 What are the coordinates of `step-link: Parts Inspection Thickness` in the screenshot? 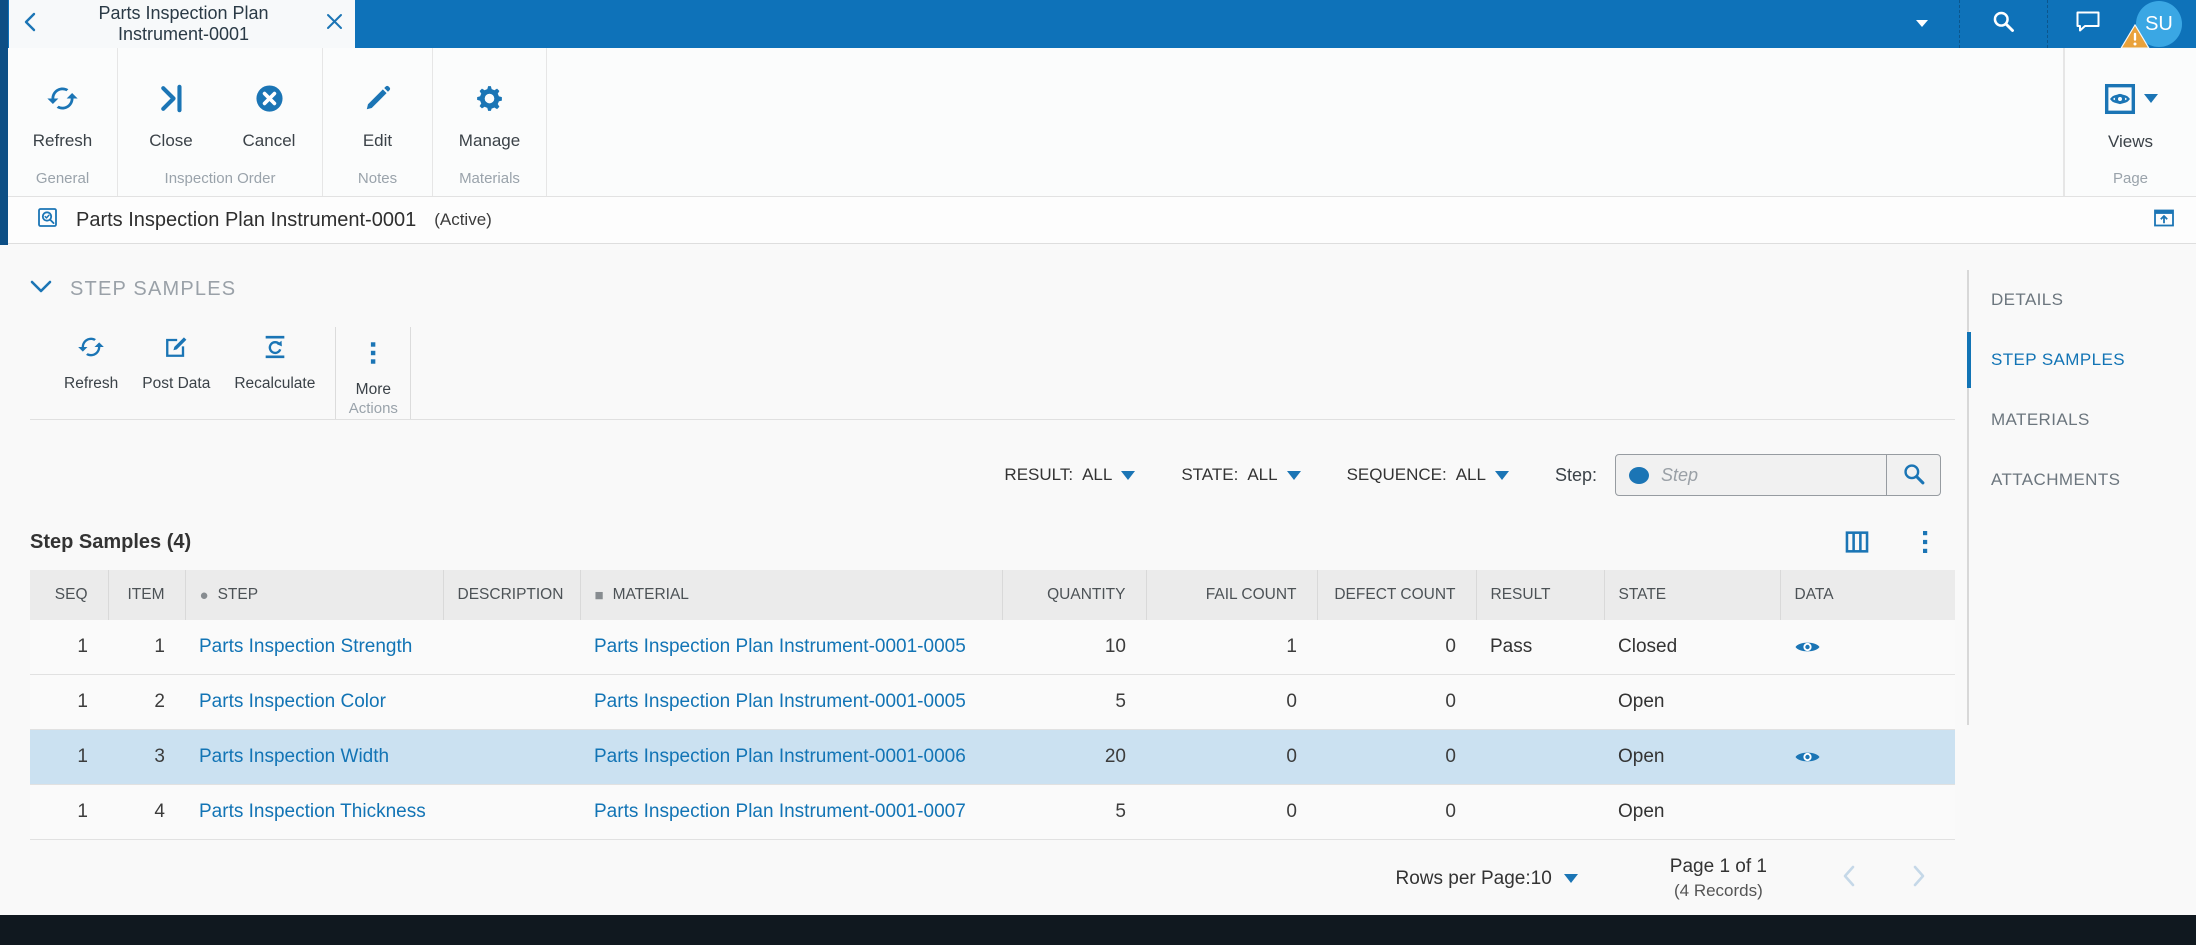 It's located at (312, 811).